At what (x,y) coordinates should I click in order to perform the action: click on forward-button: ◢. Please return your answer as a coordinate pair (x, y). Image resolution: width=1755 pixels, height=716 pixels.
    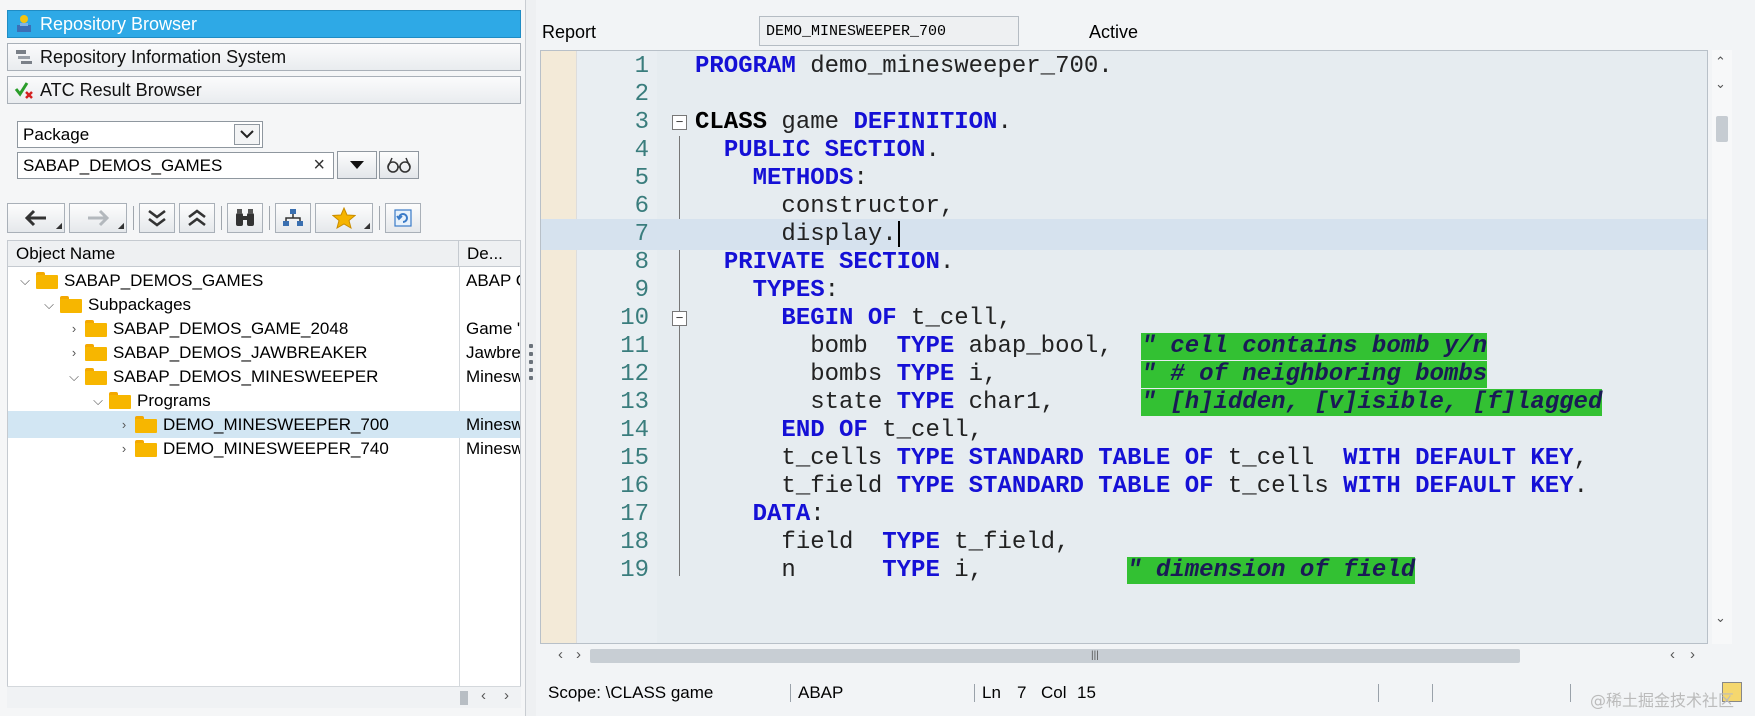
    Looking at the image, I should click on (98, 218).